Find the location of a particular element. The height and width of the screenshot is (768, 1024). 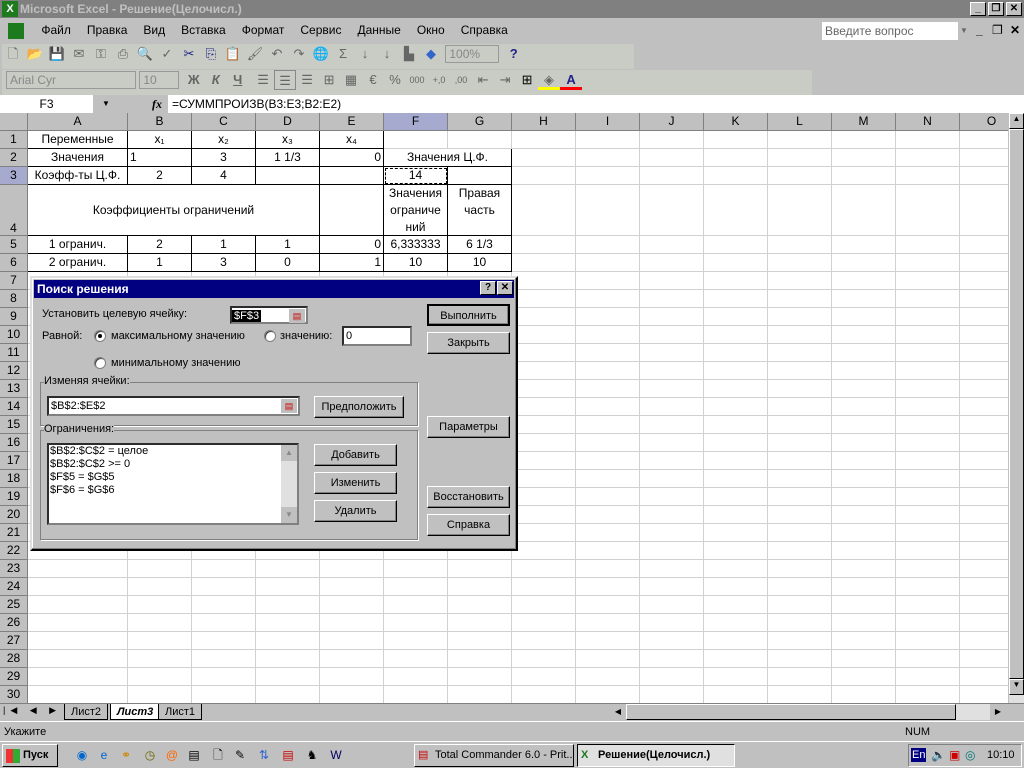

cell-K1 is located at coordinates (736, 140).